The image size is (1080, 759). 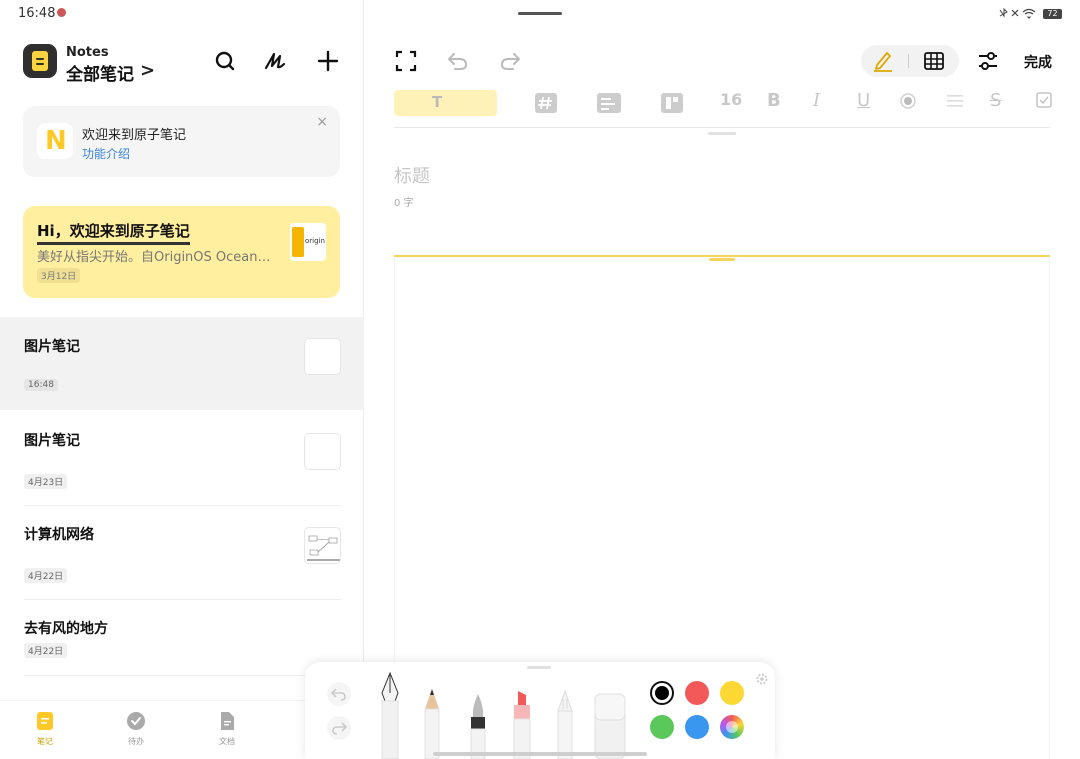 What do you see at coordinates (610, 725) in the screenshot?
I see `eraser-icon` at bounding box center [610, 725].